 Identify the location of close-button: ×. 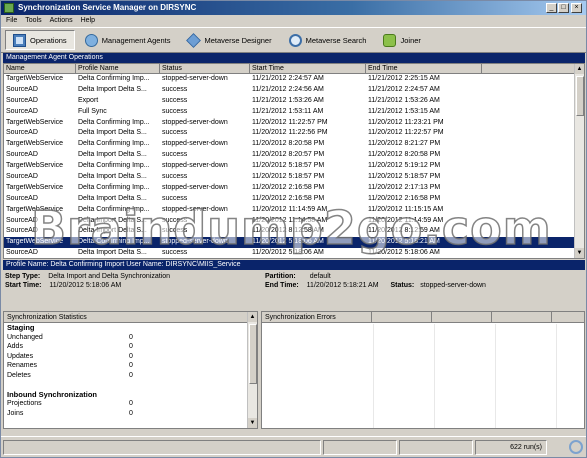
(576, 8).